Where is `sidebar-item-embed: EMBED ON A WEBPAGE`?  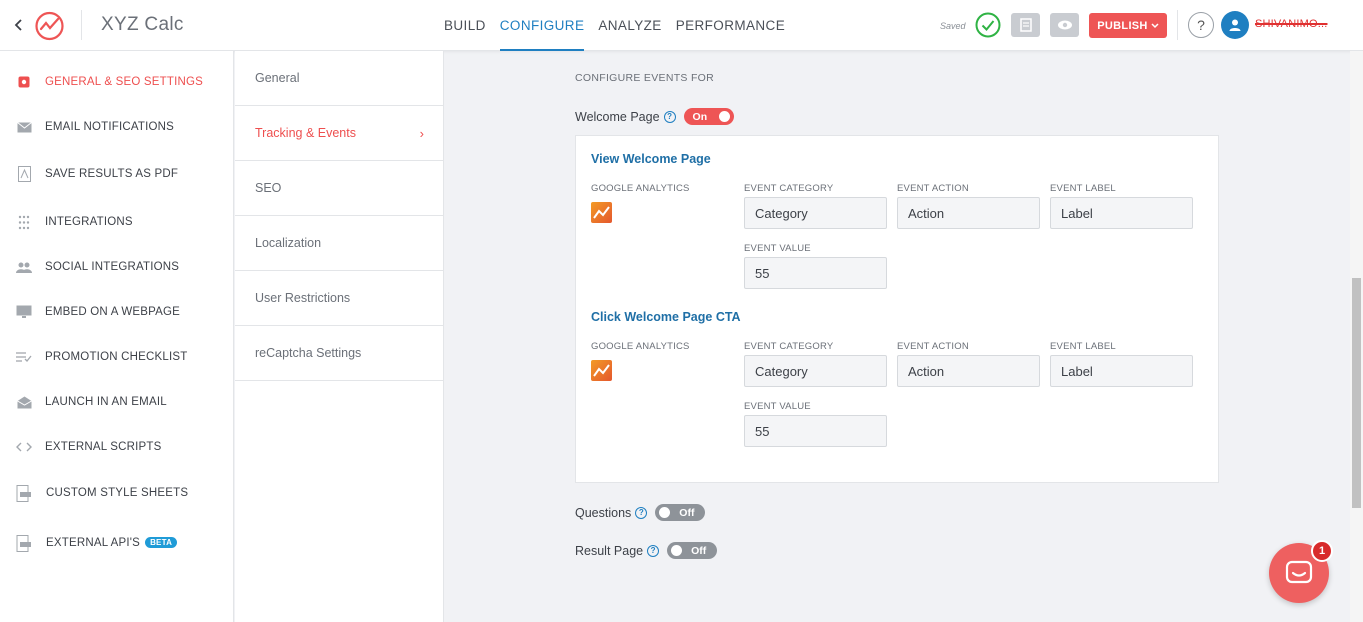 sidebar-item-embed: EMBED ON A WEBPAGE is located at coordinates (117, 312).